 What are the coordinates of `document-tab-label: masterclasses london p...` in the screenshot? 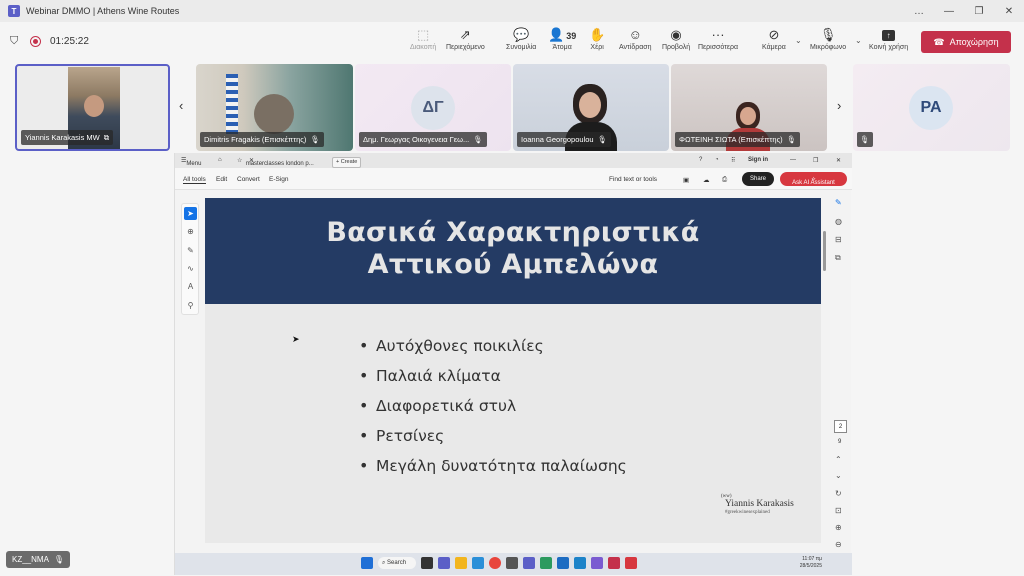 It's located at (279, 164).